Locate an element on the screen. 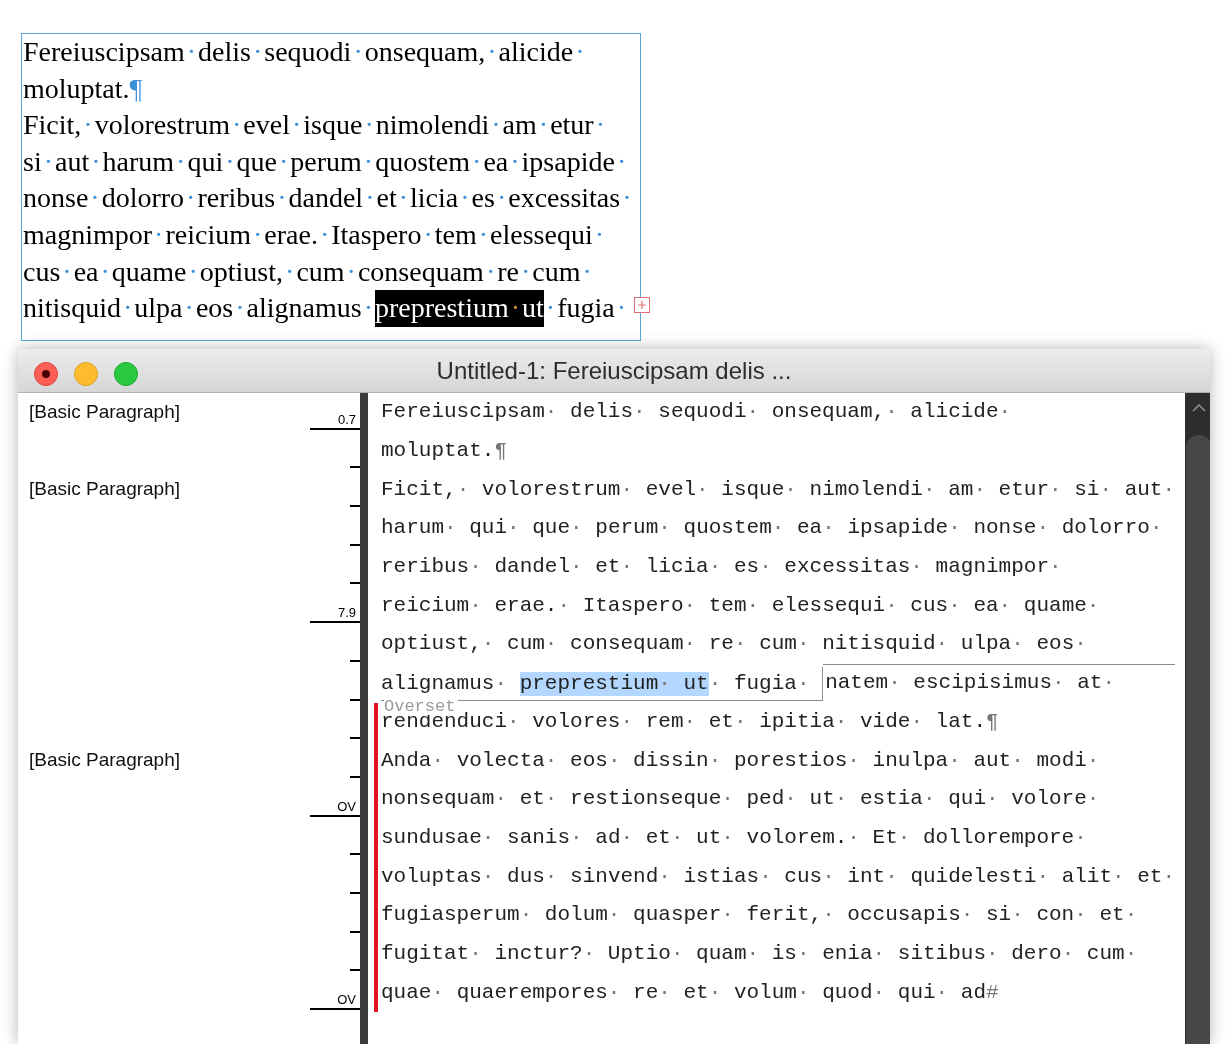 This screenshot has height=1044, width=1226. text-run: natem· escipisimus· at· is located at coordinates (970, 682).